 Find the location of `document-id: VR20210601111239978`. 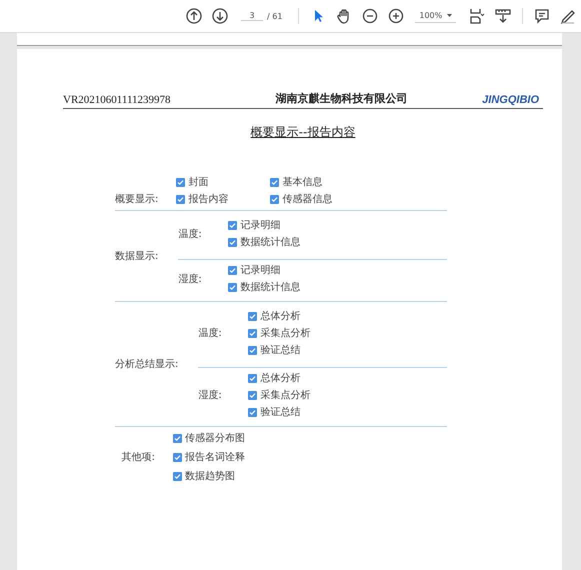

document-id: VR20210601111239978 is located at coordinates (117, 100).